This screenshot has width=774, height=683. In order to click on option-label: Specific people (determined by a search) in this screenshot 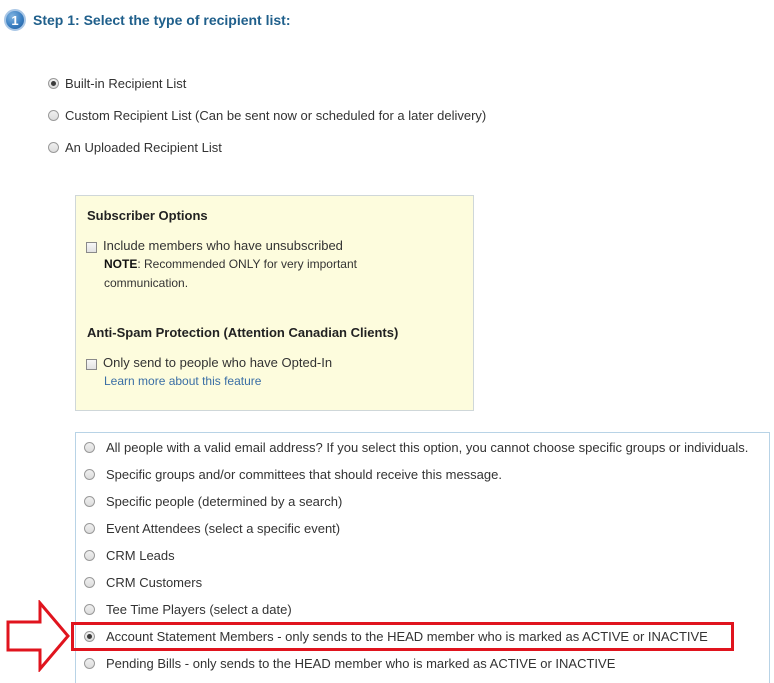, I will do `click(224, 501)`.